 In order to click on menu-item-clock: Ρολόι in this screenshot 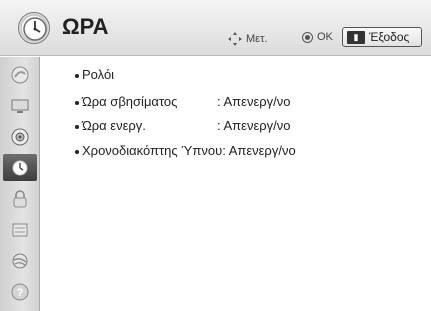, I will do `click(94, 74)`.